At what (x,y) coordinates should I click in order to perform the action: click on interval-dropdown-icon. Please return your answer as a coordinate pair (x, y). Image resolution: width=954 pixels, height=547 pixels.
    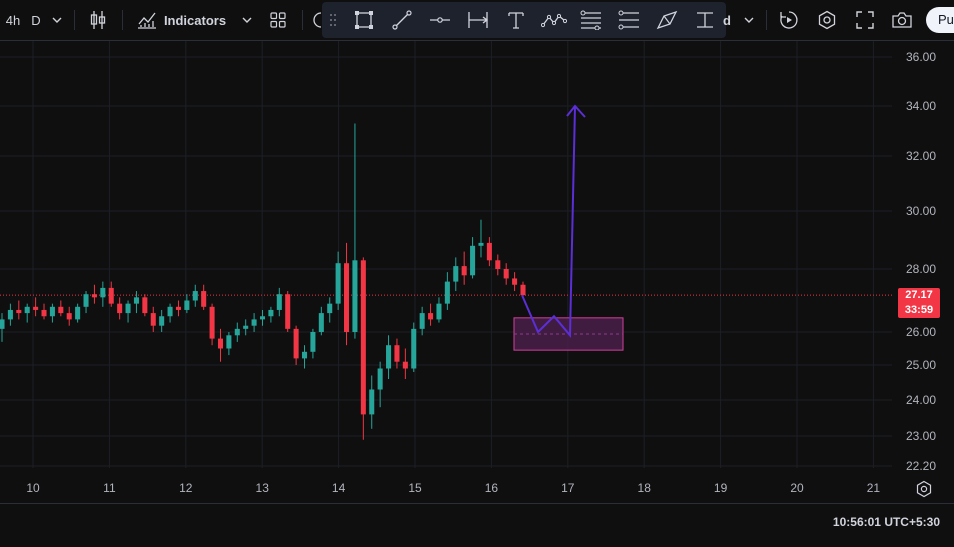
    Looking at the image, I should click on (57, 20).